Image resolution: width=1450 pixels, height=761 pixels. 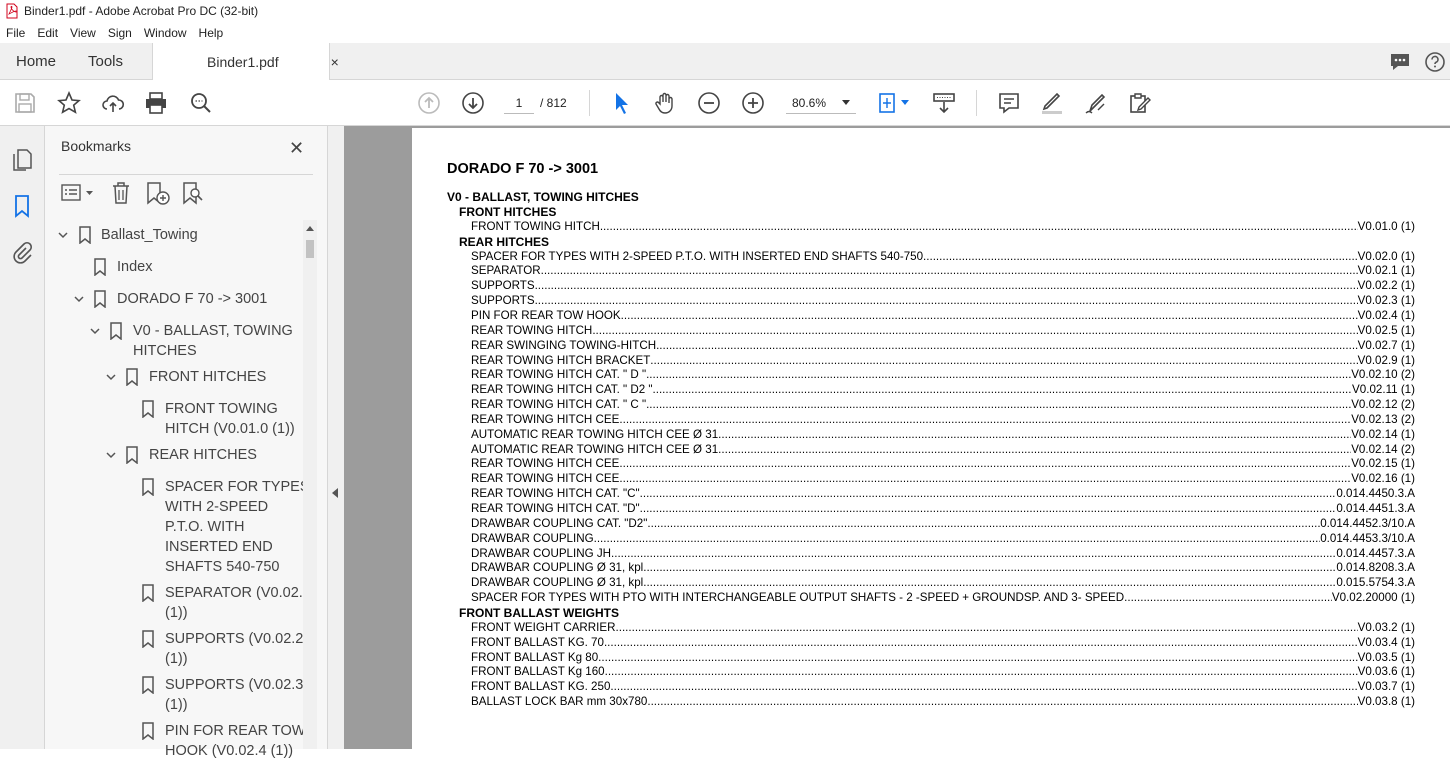 What do you see at coordinates (203, 455) in the screenshot?
I see `bookmark-item: REAR HITCHES` at bounding box center [203, 455].